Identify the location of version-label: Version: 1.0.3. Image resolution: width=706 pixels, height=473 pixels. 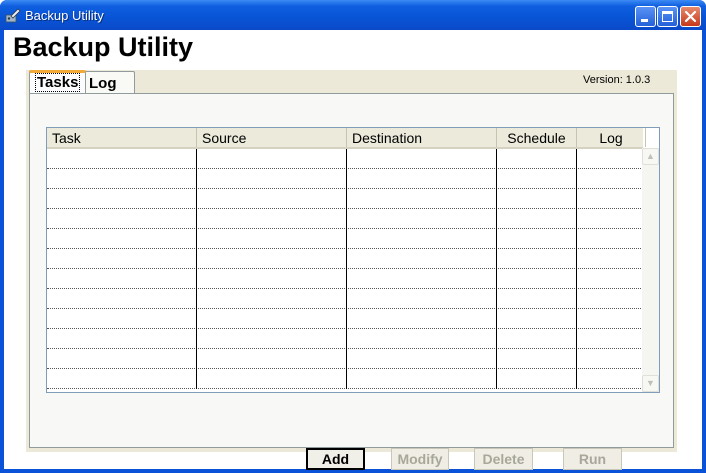
(617, 80).